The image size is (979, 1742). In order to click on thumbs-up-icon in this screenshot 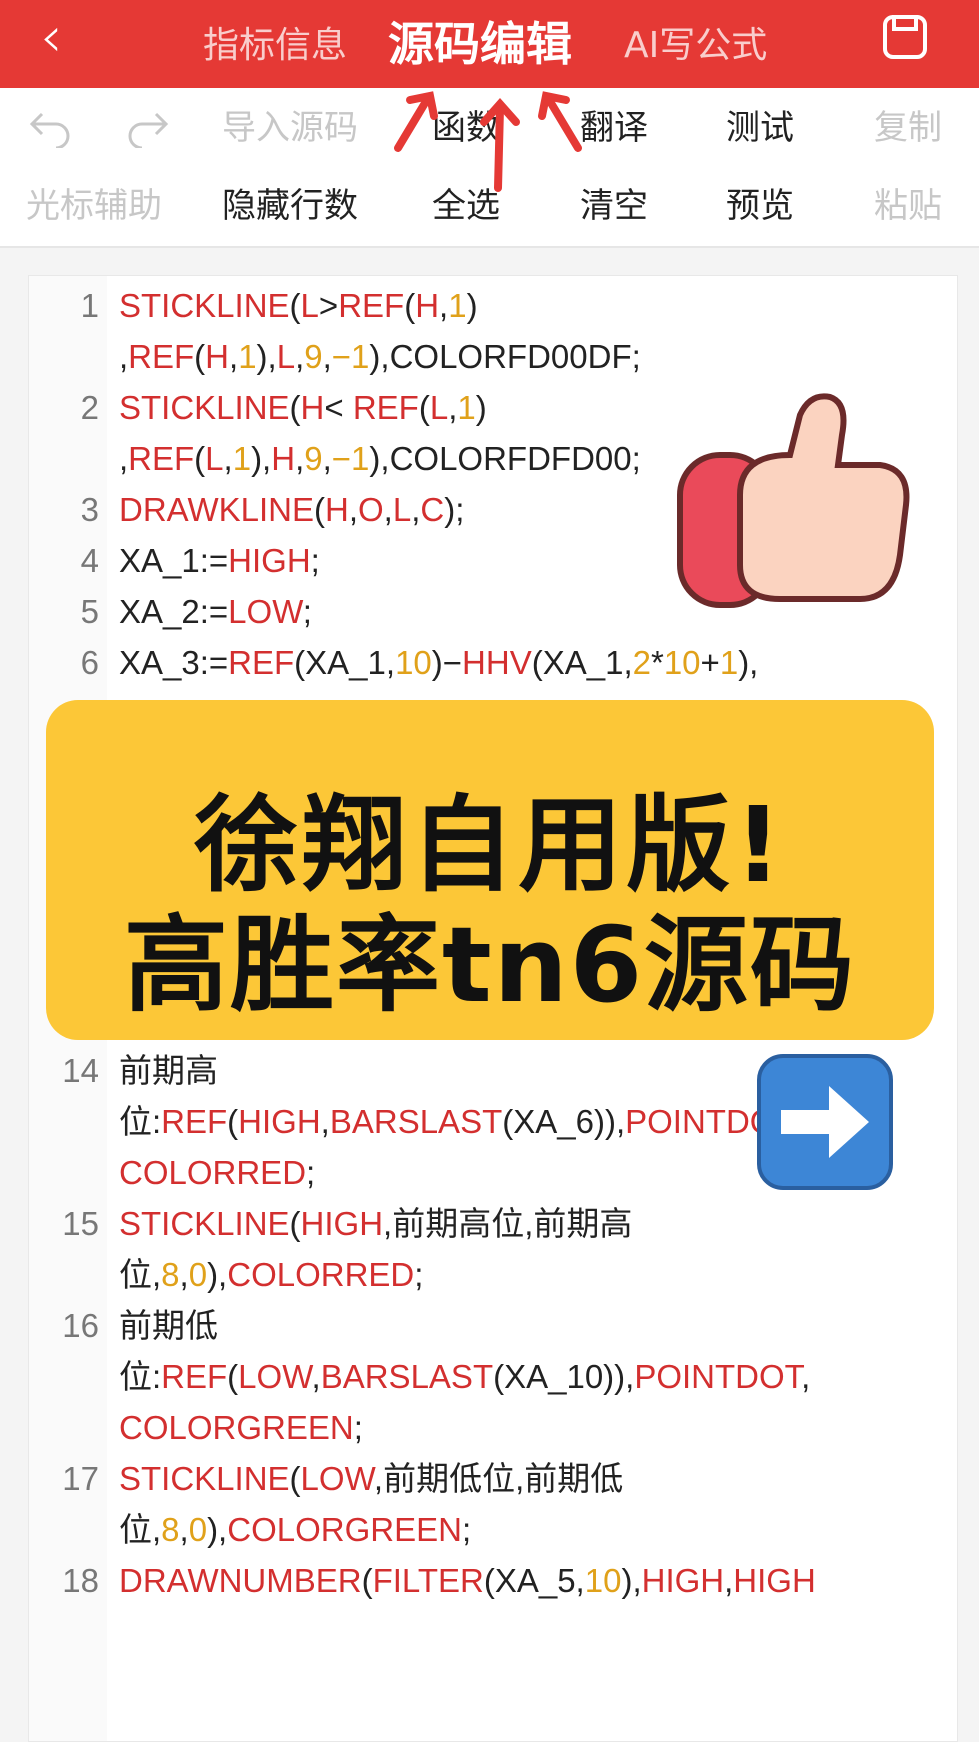, I will do `click(793, 500)`.